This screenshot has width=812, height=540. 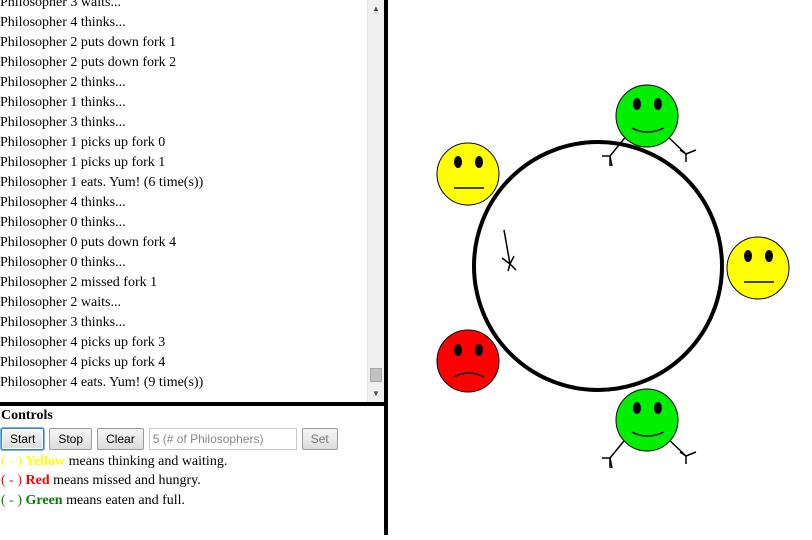 I want to click on legend-red-prefix: ( - ), so click(x=11, y=480).